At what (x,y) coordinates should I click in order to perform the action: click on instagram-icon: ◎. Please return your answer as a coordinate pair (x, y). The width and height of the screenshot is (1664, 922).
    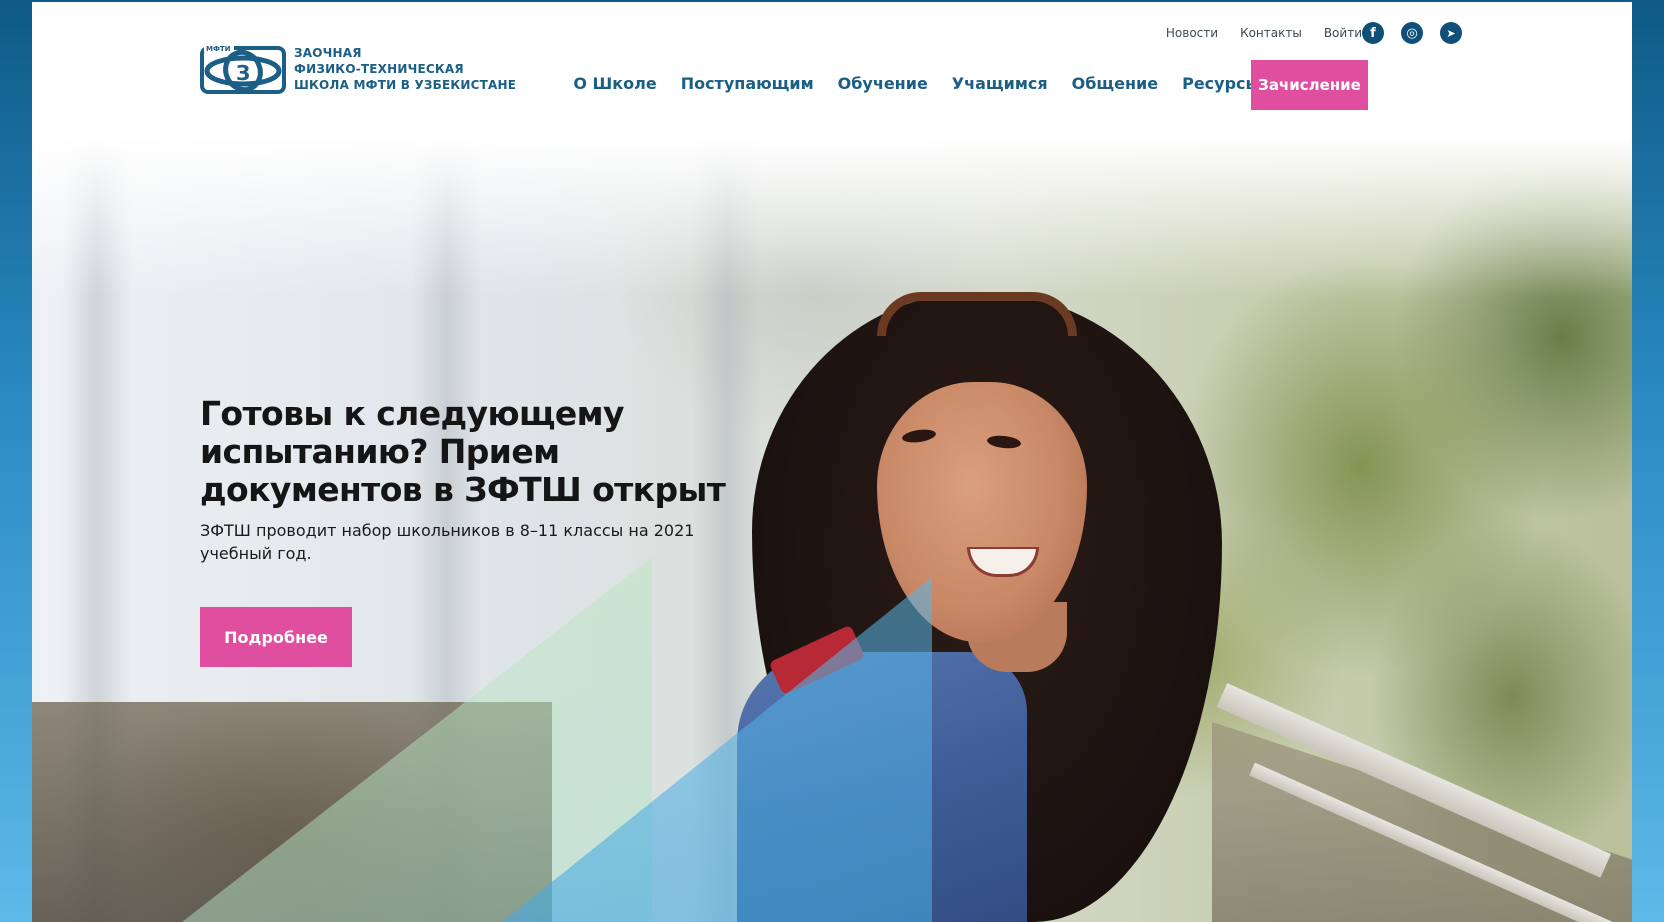
    Looking at the image, I should click on (1412, 33).